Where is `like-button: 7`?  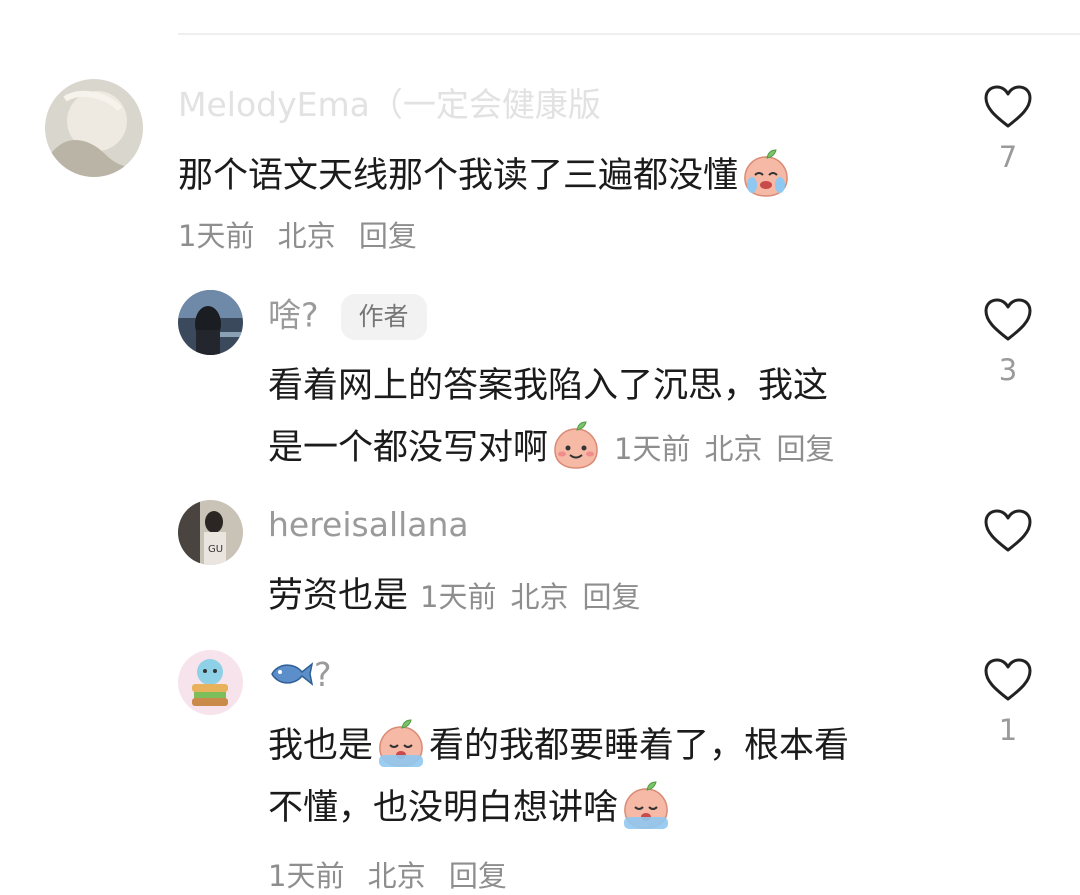 like-button: 7 is located at coordinates (1008, 129).